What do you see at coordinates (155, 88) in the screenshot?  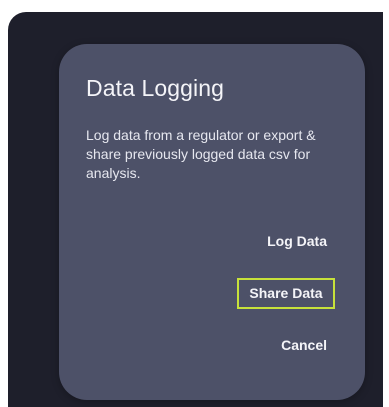 I see `dialog-title: Data Logging` at bounding box center [155, 88].